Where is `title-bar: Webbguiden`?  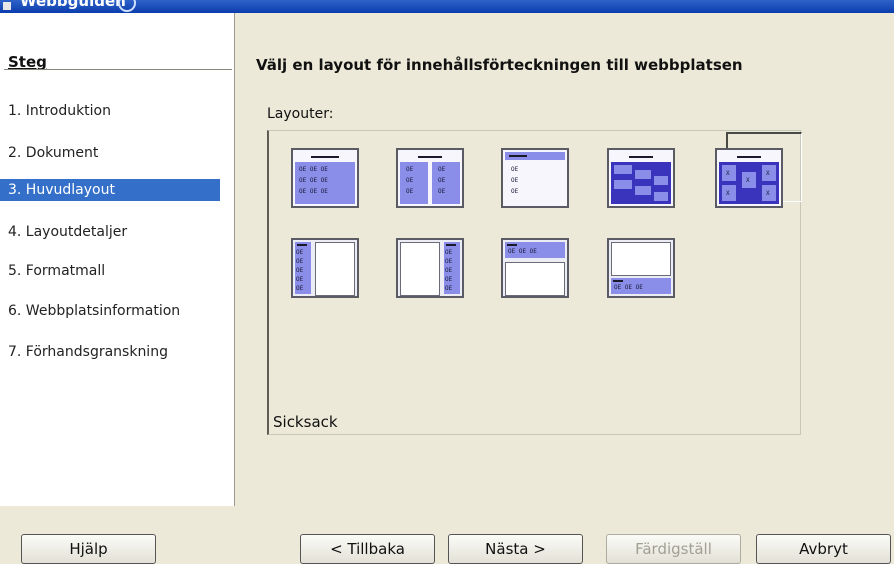
title-bar: Webbguiden is located at coordinates (447, 6).